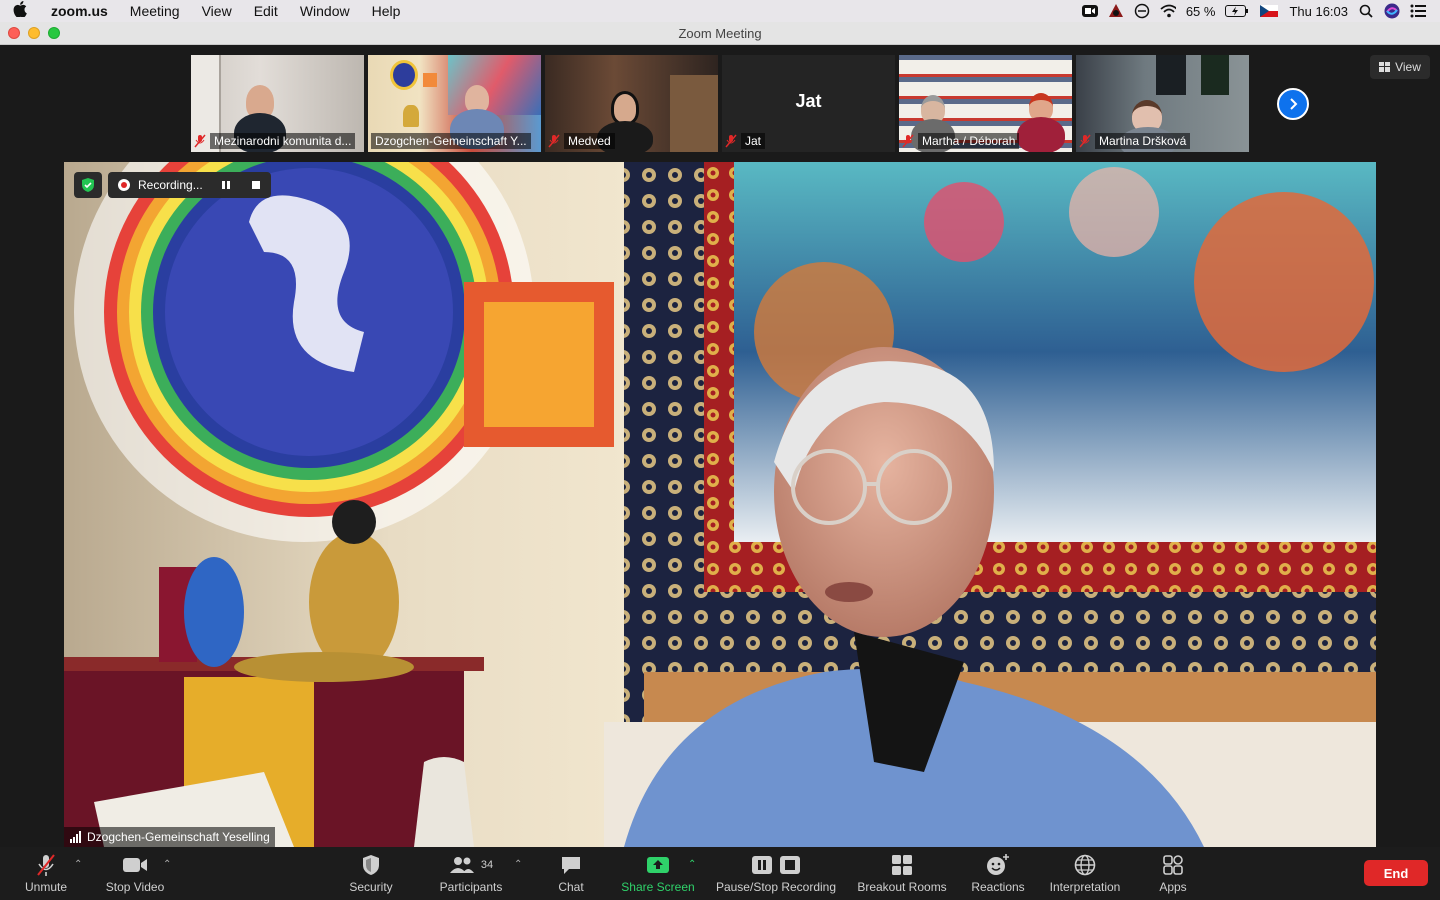 This screenshot has height=900, width=1440. Describe the element at coordinates (902, 887) in the screenshot. I see `breakout-rooms-label: Breakout Rooms` at that location.